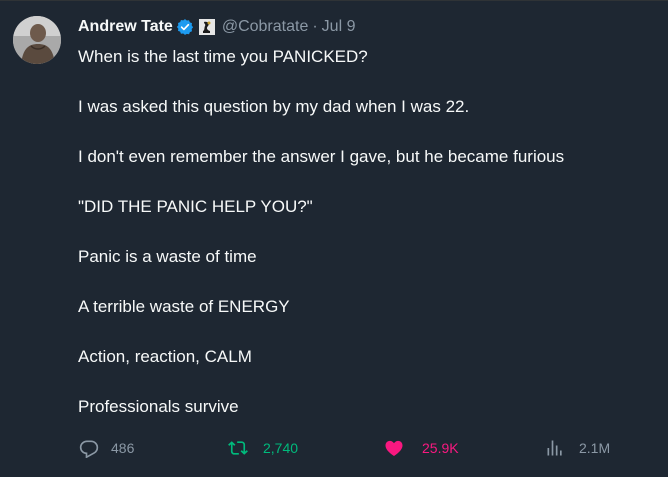 This screenshot has height=477, width=668. I want to click on author-handle: @Cobratate, so click(265, 27).